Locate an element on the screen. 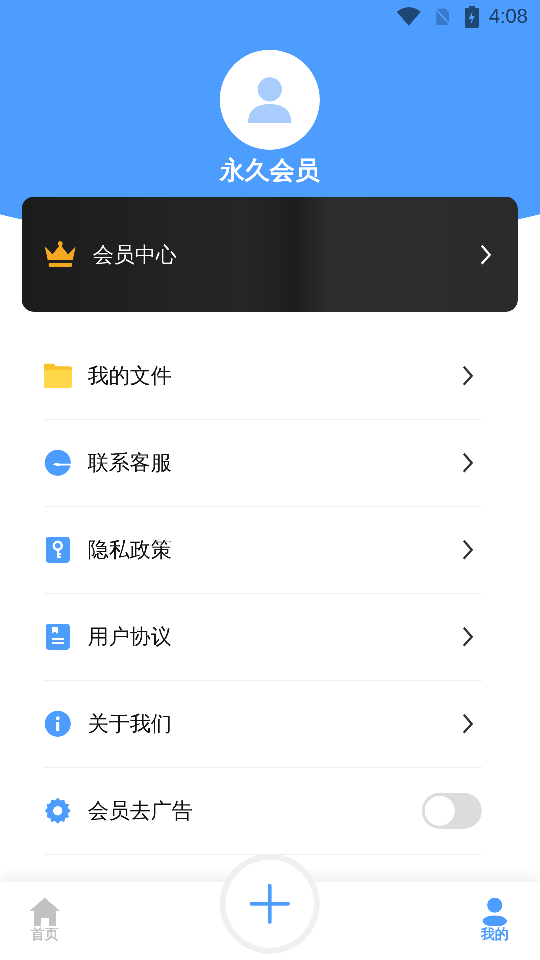  plus-icon is located at coordinates (270, 904).